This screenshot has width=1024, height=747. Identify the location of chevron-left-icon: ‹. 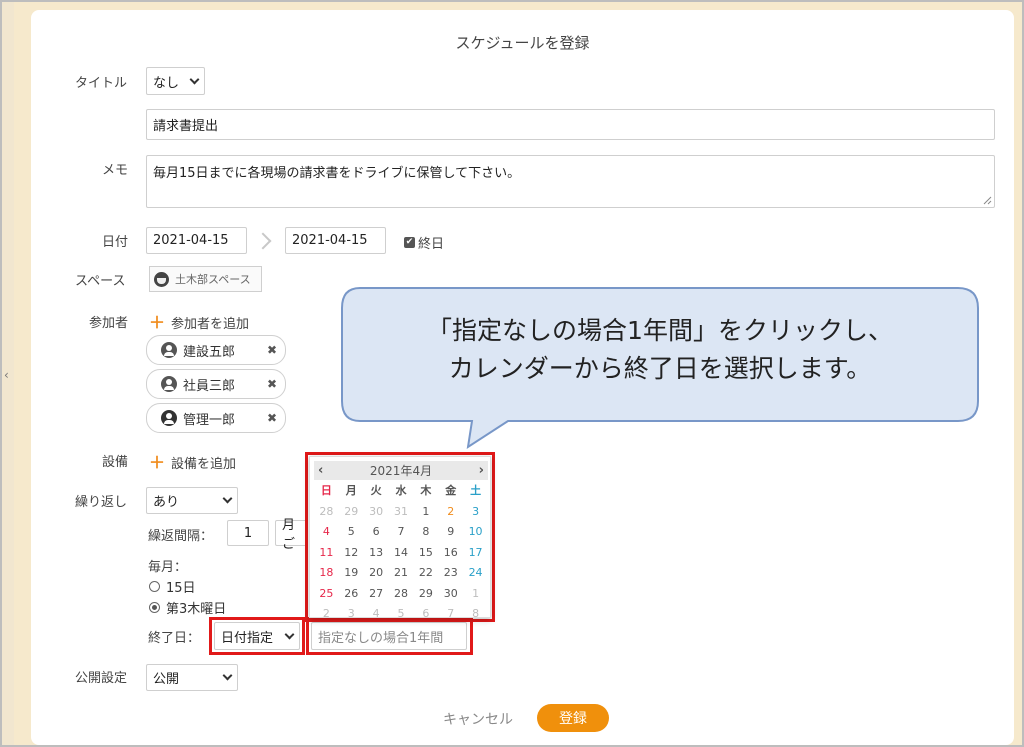
(6, 375).